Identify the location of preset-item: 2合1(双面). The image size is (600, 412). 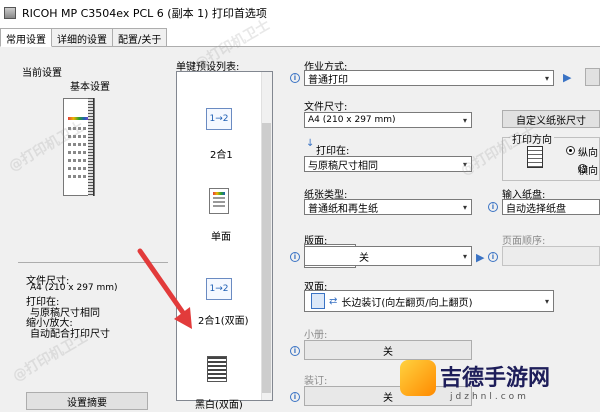
(223, 319).